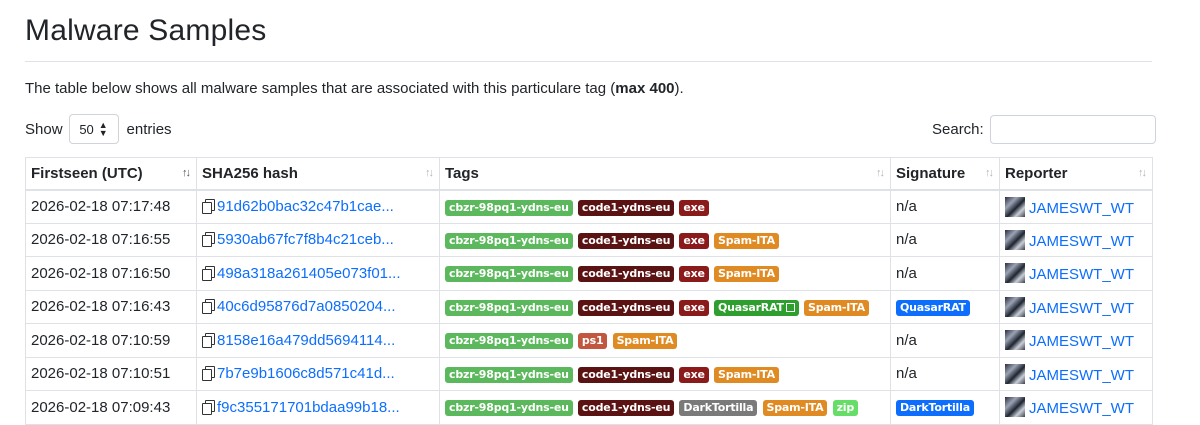 The image size is (1200, 425). What do you see at coordinates (318, 174) in the screenshot?
I see `column-header: SHA256 hash ↑↓` at bounding box center [318, 174].